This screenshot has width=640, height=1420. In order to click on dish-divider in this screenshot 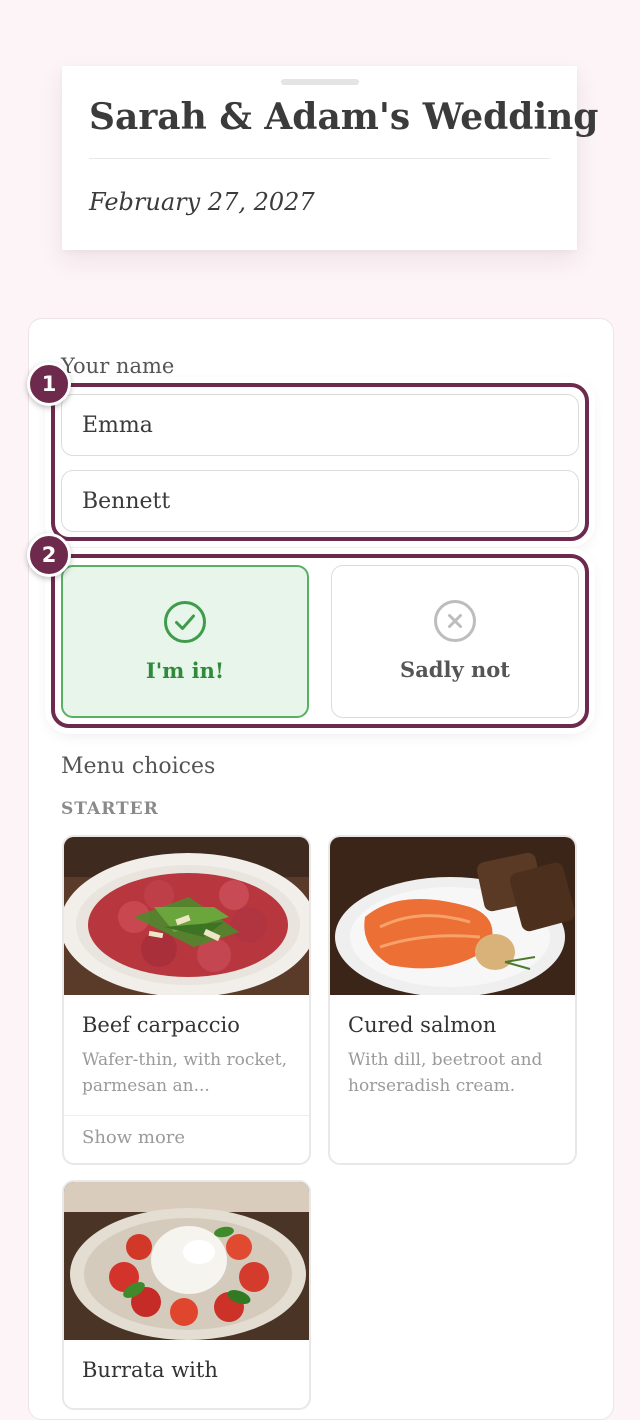, I will do `click(186, 1115)`.